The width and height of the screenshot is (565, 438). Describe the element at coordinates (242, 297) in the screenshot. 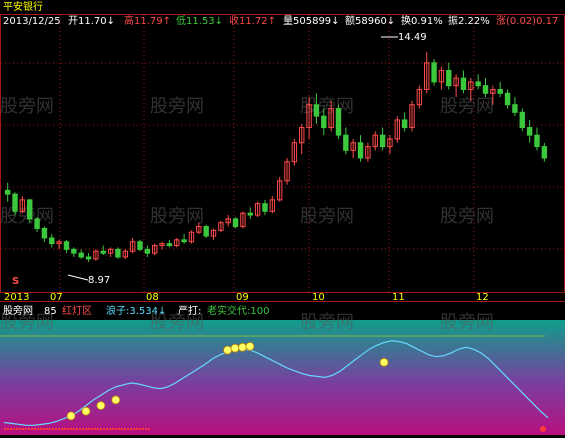

I see `x-tick-label: 09` at that location.